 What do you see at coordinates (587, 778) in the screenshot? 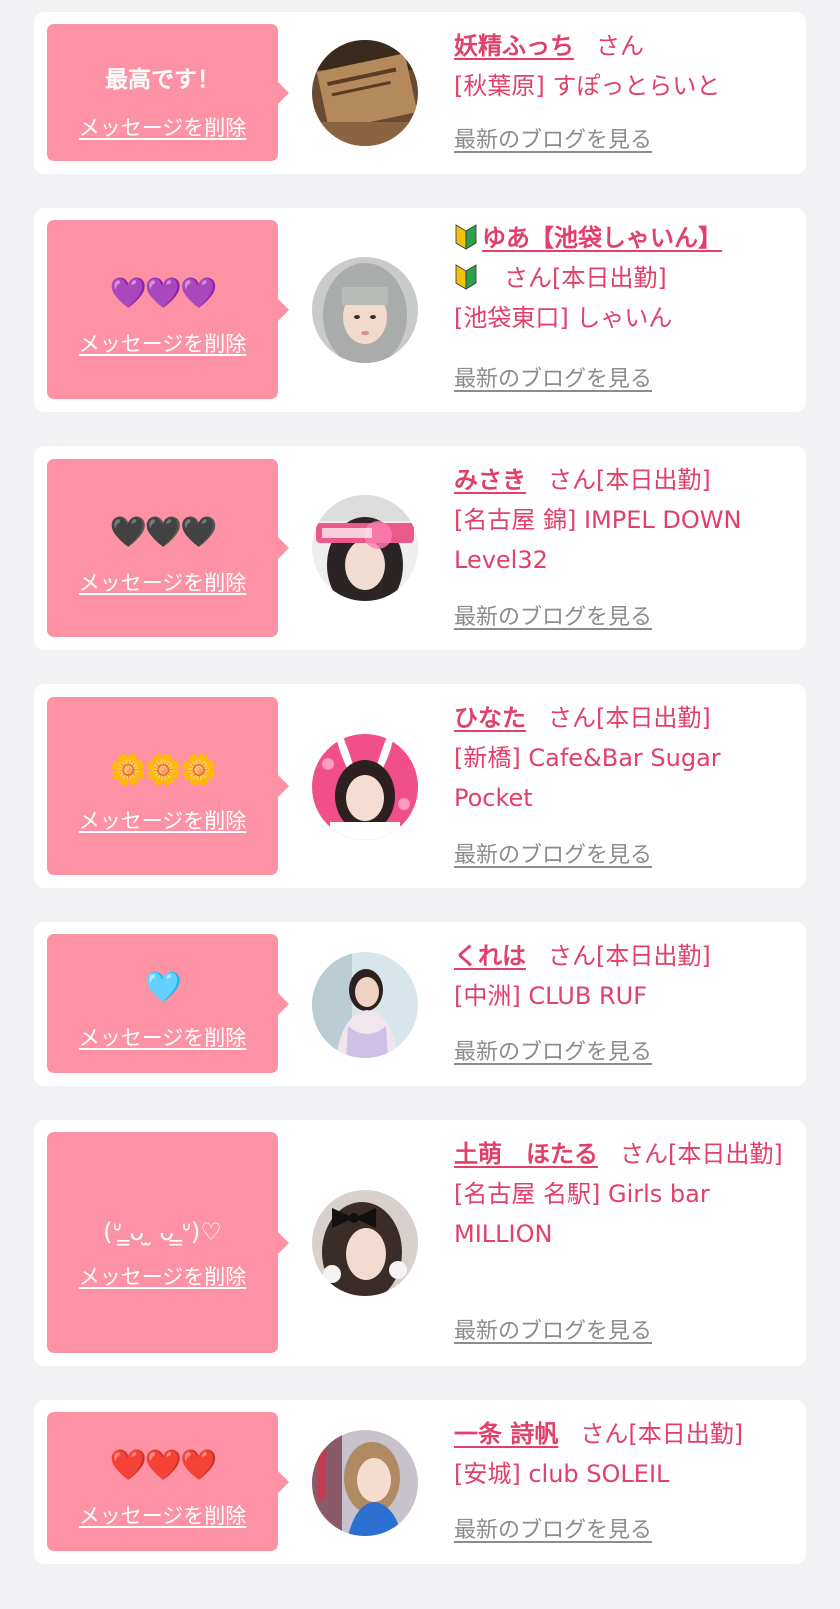
I see `shop-text: [新橋] Cafe&Bar Sugar Pocket` at bounding box center [587, 778].